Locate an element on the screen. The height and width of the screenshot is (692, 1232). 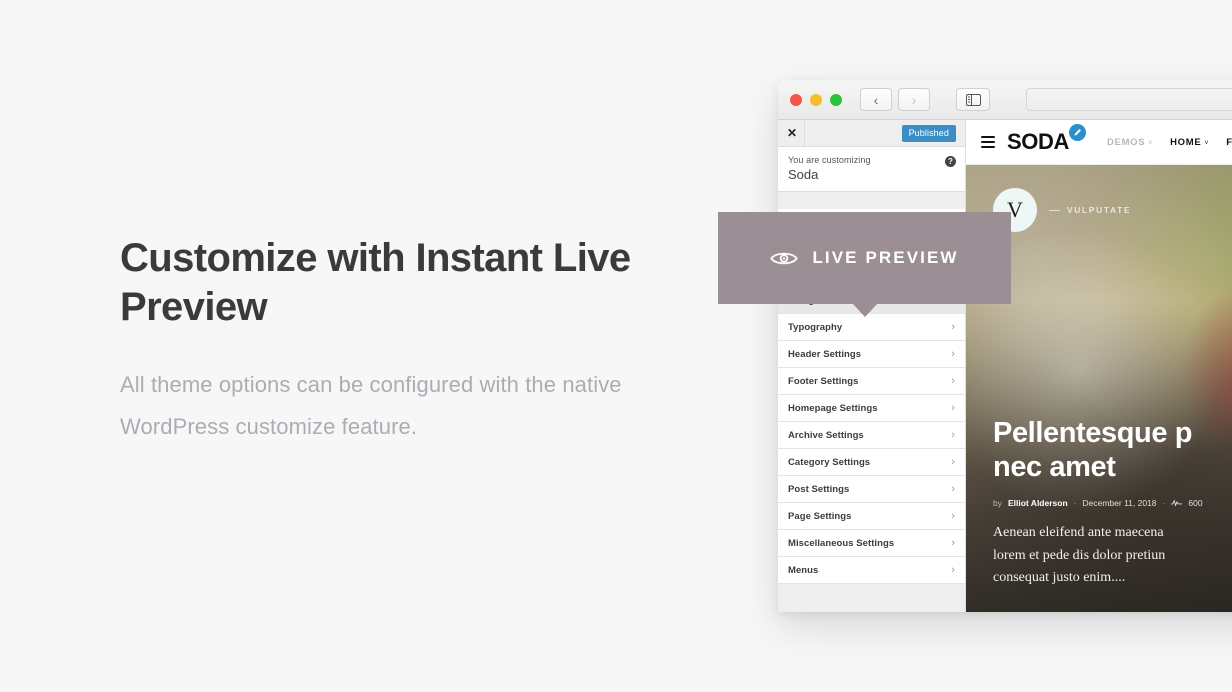
nav-item-demos: DEMOS ˅ is located at coordinates (1130, 142).